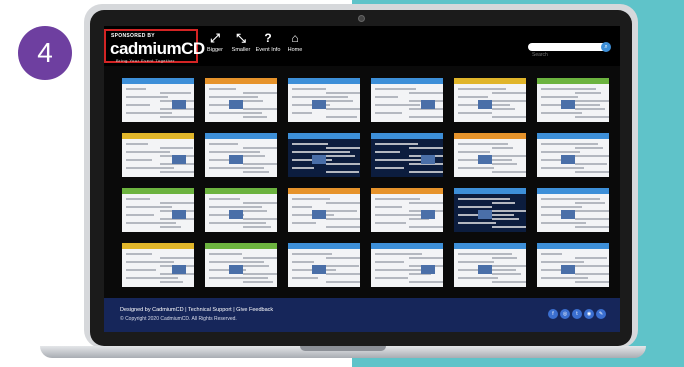  I want to click on search-input, so click(562, 55).